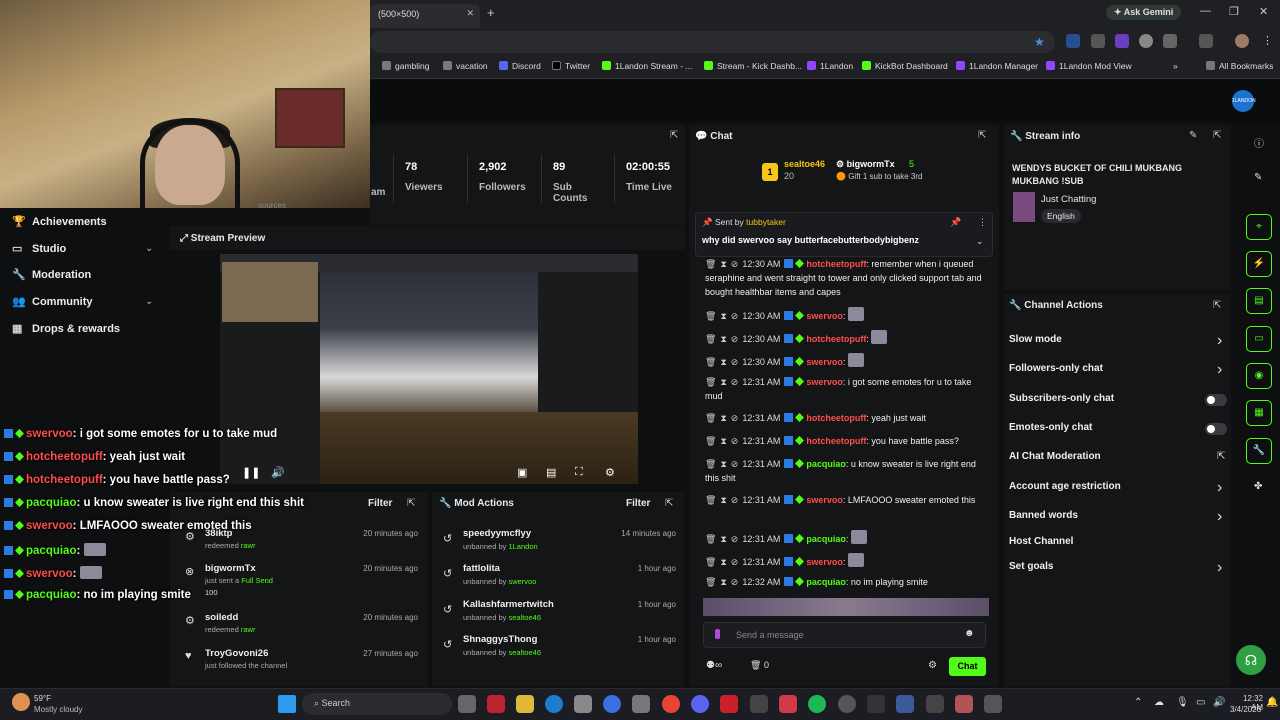  What do you see at coordinates (865, 164) in the screenshot?
I see `gifter-2: ⚙ bigwormTx` at bounding box center [865, 164].